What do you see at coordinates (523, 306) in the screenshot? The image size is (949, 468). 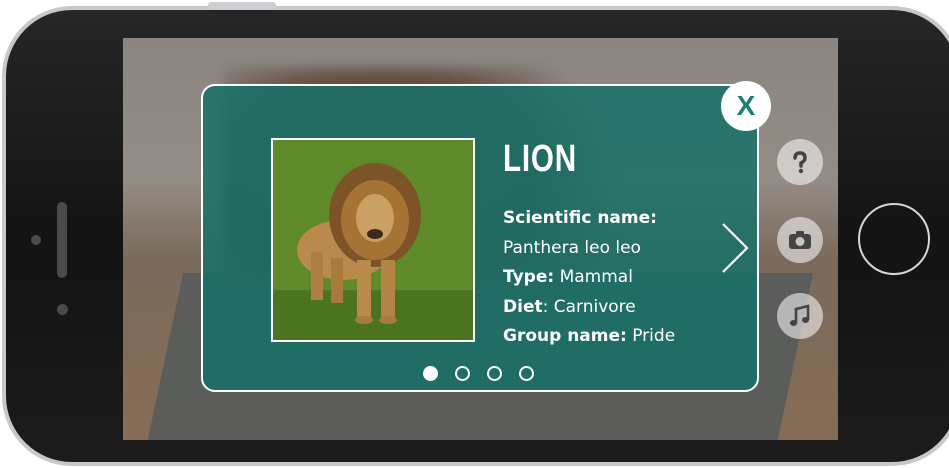 I see `fact-label: Diet` at bounding box center [523, 306].